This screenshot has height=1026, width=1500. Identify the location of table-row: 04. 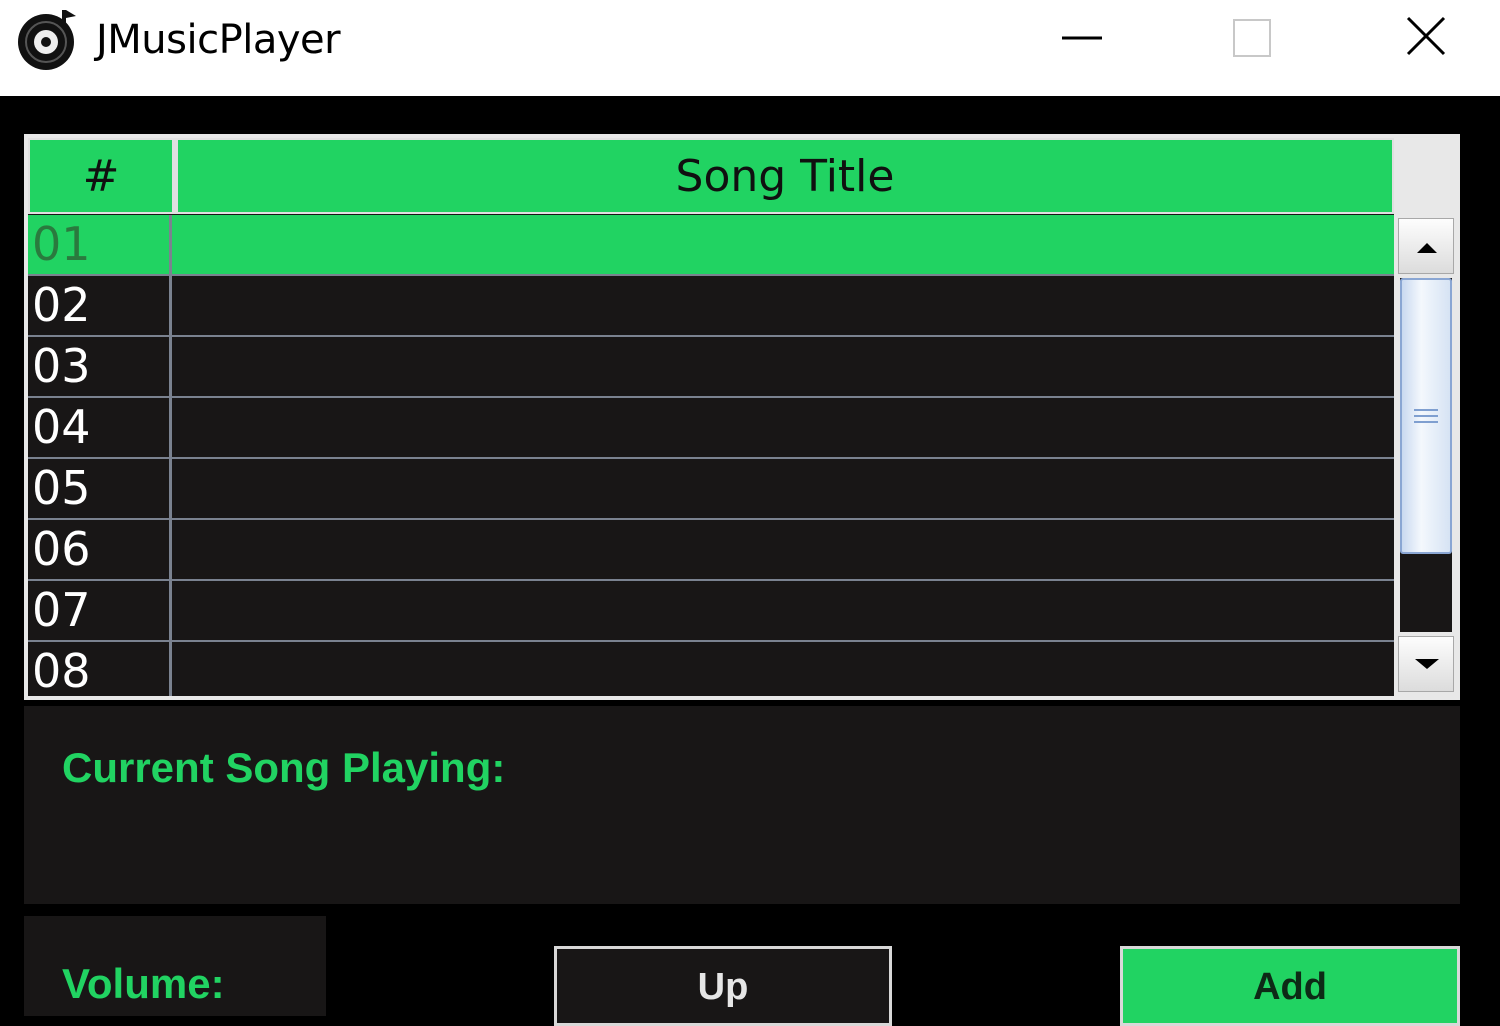
(711, 428).